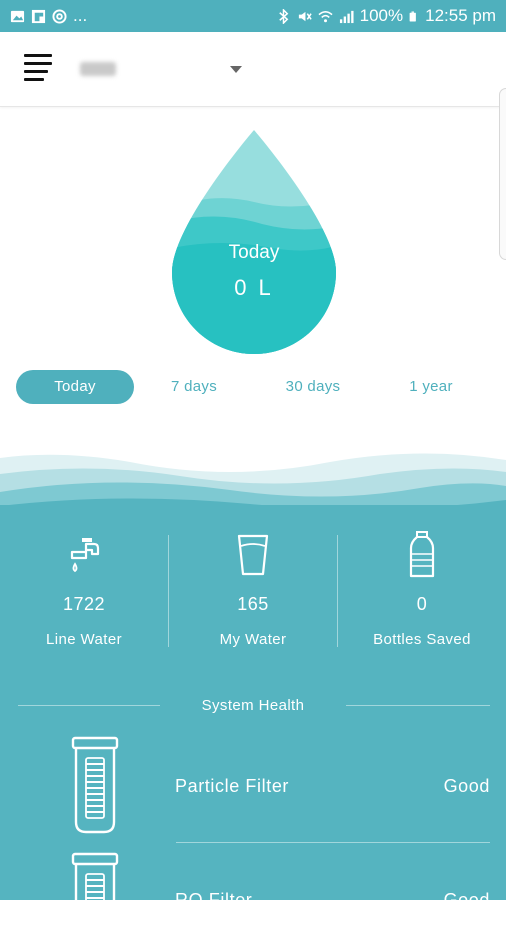 This screenshot has height=952, width=506. Describe the element at coordinates (253, 639) in the screenshot. I see `stat-label: My Water` at that location.